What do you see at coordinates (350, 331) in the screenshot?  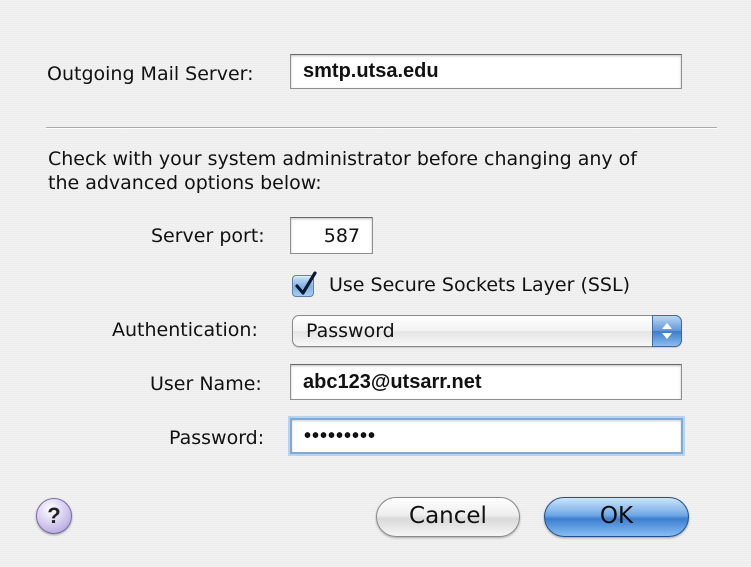 I see `authentication-selected-value: Password` at bounding box center [350, 331].